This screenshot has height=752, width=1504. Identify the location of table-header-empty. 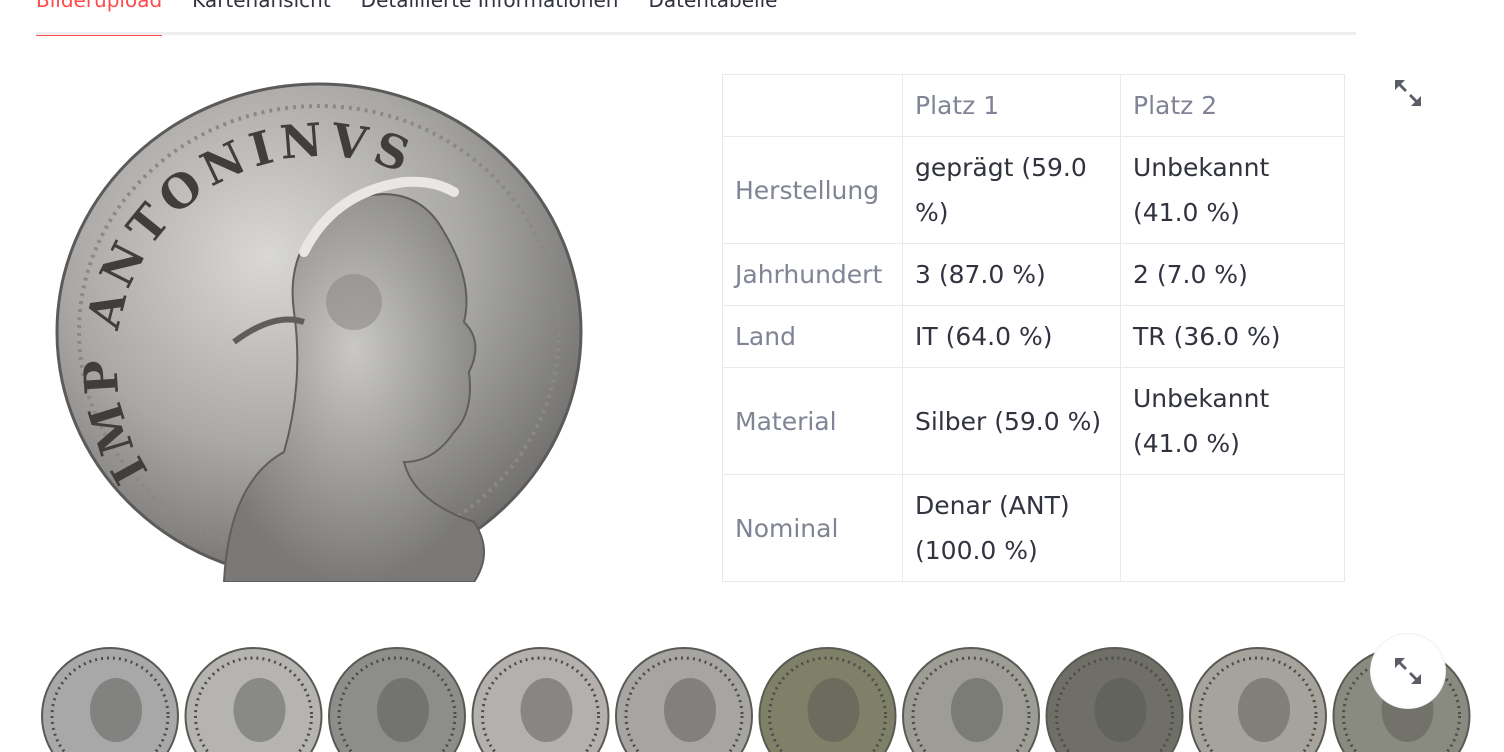
(812, 105).